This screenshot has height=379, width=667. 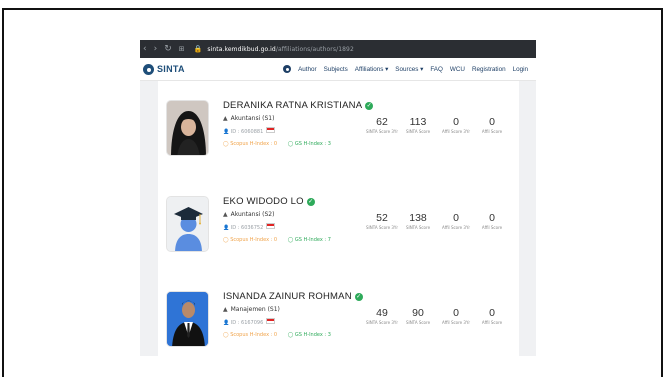 I want to click on sinta-logo-icon, so click(x=148, y=69).